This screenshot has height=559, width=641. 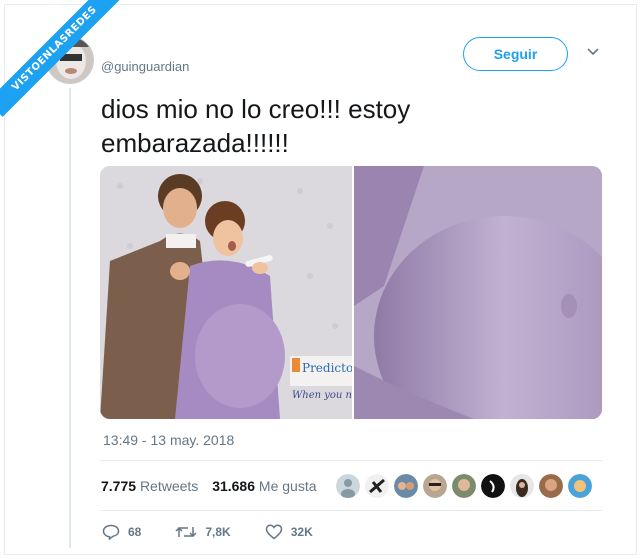 I want to click on retweet-count: 7,8K, so click(x=218, y=532).